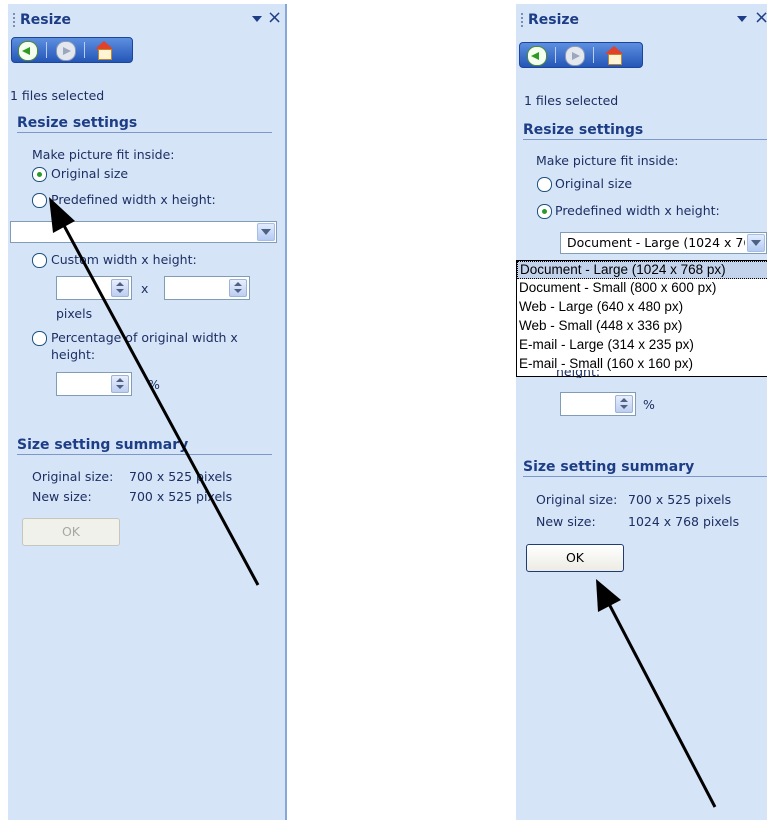 This screenshot has height=820, width=767. I want to click on arrow-to-predefined-radio, so click(159, 402).